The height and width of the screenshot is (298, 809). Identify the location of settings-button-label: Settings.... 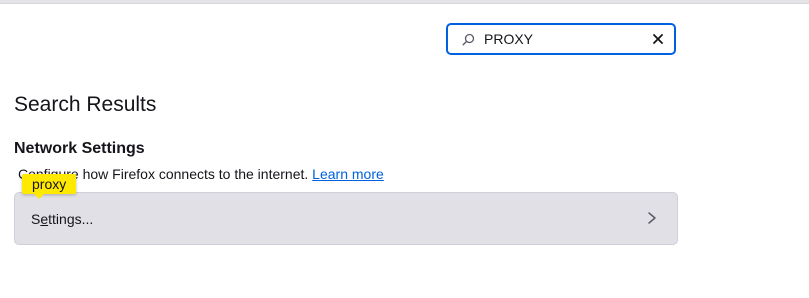
(62, 218).